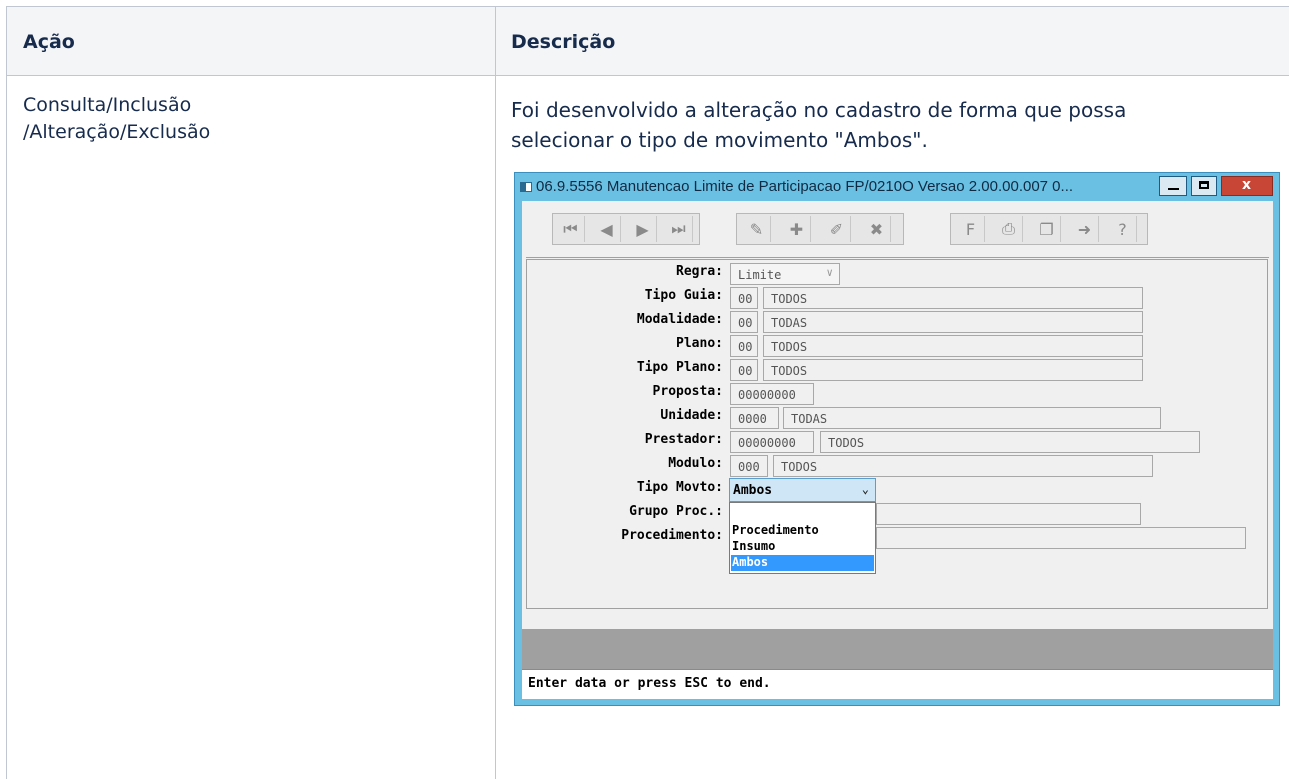  Describe the element at coordinates (117, 132) in the screenshot. I see `action-line-2: /Alteração/Exclusão` at that location.